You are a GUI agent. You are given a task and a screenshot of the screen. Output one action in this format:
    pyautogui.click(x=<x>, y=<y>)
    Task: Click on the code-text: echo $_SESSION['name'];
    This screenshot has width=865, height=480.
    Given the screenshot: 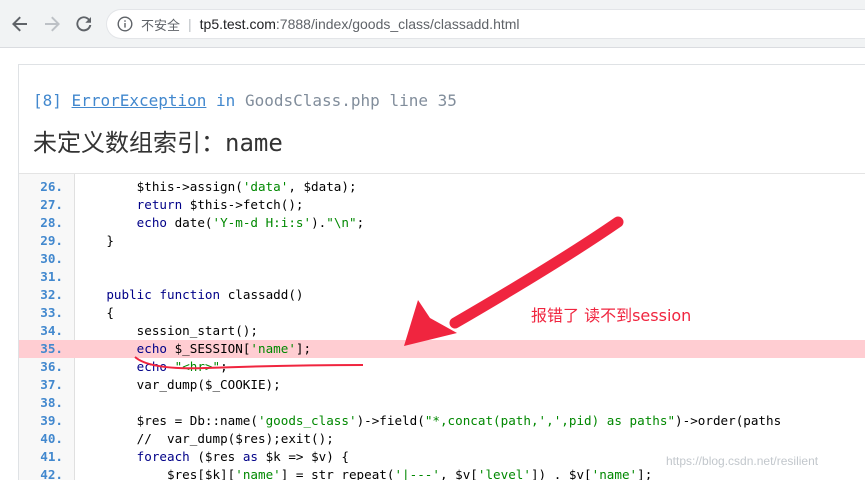 What is the action you would take?
    pyautogui.click(x=224, y=348)
    